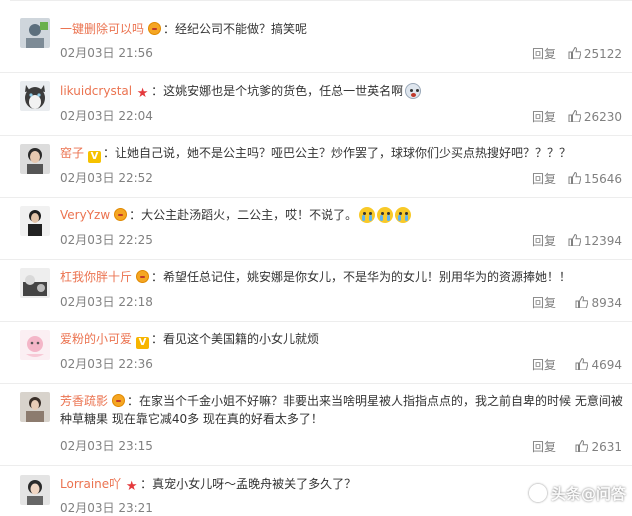  Describe the element at coordinates (72, 153) in the screenshot. I see `username: 窑子` at that location.